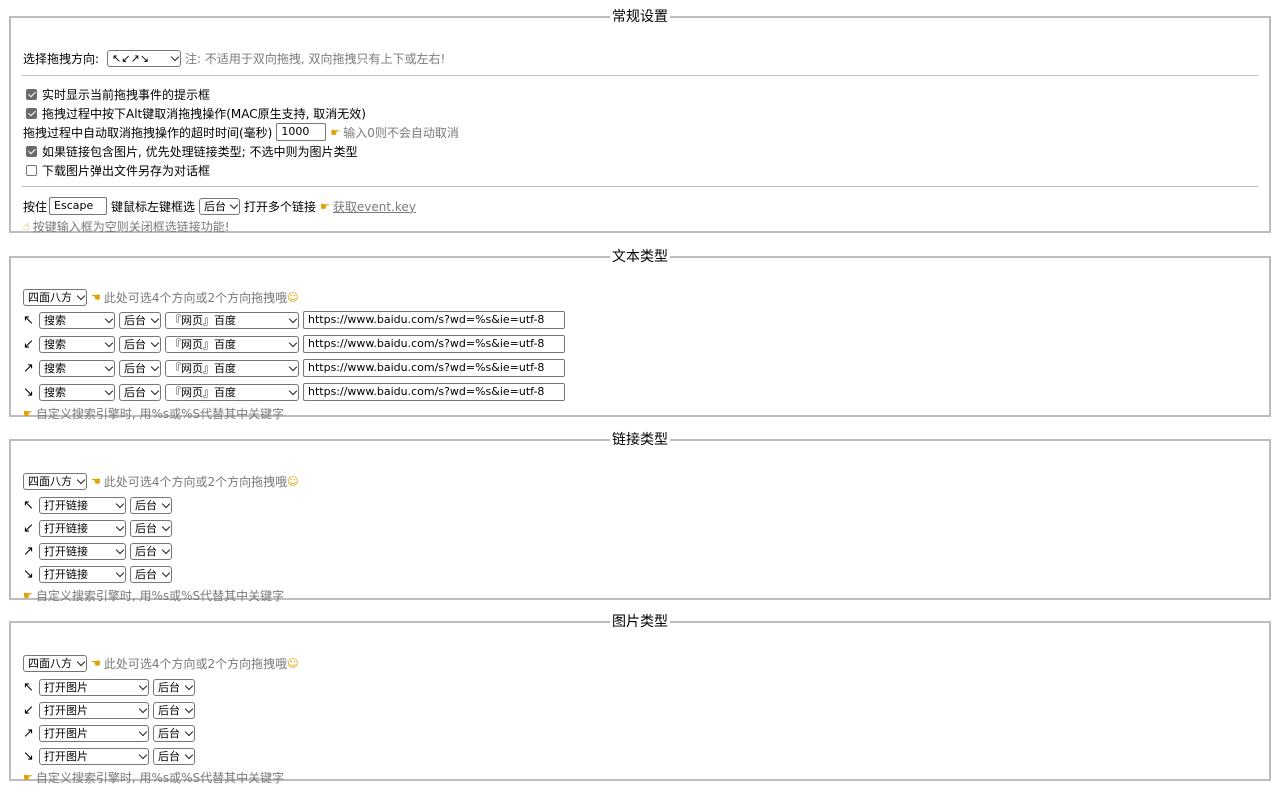  Describe the element at coordinates (116, 170) in the screenshot. I see `opt-download-dialog-row: 下载图片弹出文件另存为对话框` at that location.